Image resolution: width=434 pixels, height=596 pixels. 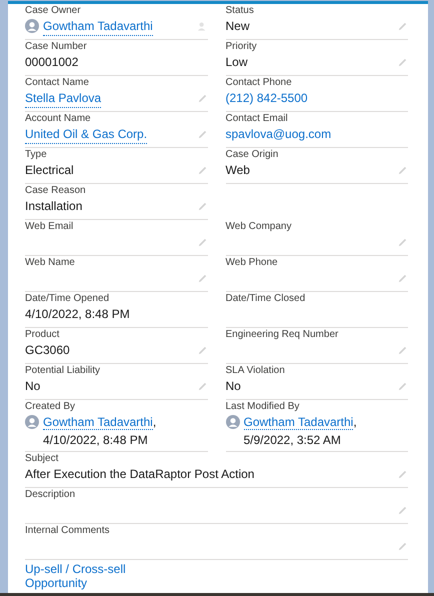 What do you see at coordinates (49, 227) in the screenshot?
I see `field-label: Web Email` at bounding box center [49, 227].